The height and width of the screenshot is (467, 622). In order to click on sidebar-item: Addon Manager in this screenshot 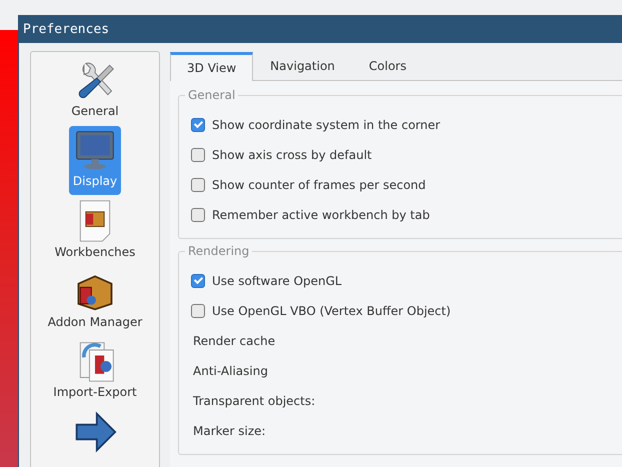, I will do `click(95, 301)`.